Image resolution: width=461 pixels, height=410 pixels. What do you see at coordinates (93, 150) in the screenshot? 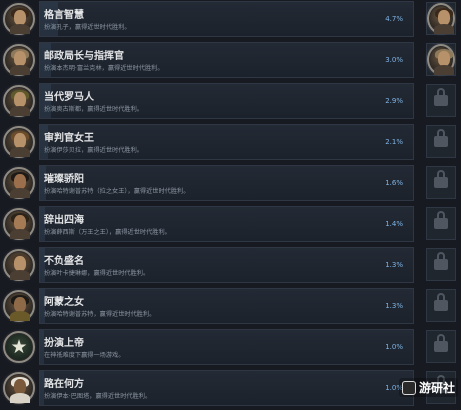
I see `achievement-desc: 扮演伊莎贝拉，赢得近世时代胜利。` at bounding box center [93, 150].